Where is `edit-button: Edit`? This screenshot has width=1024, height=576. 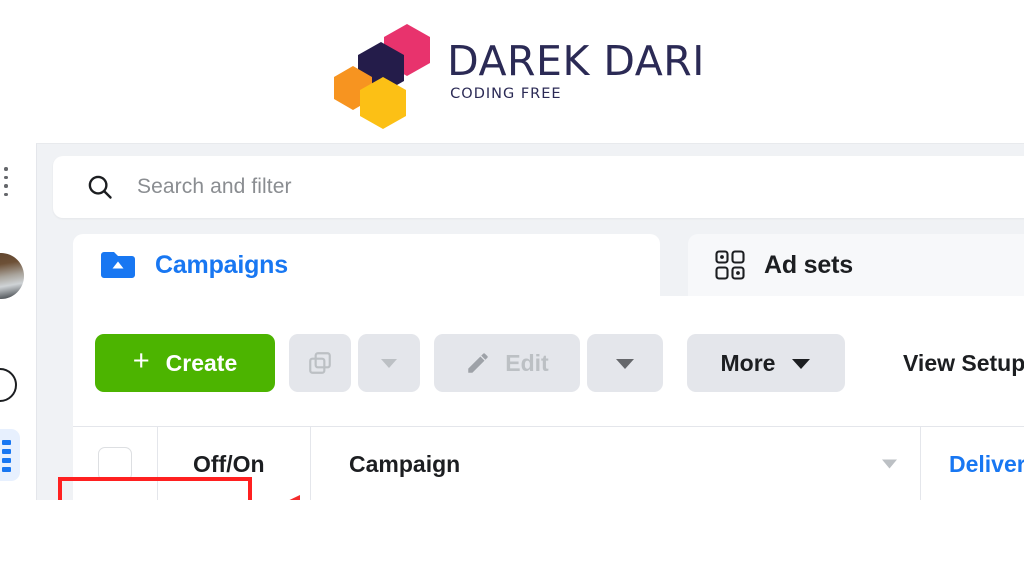 edit-button: Edit is located at coordinates (507, 363).